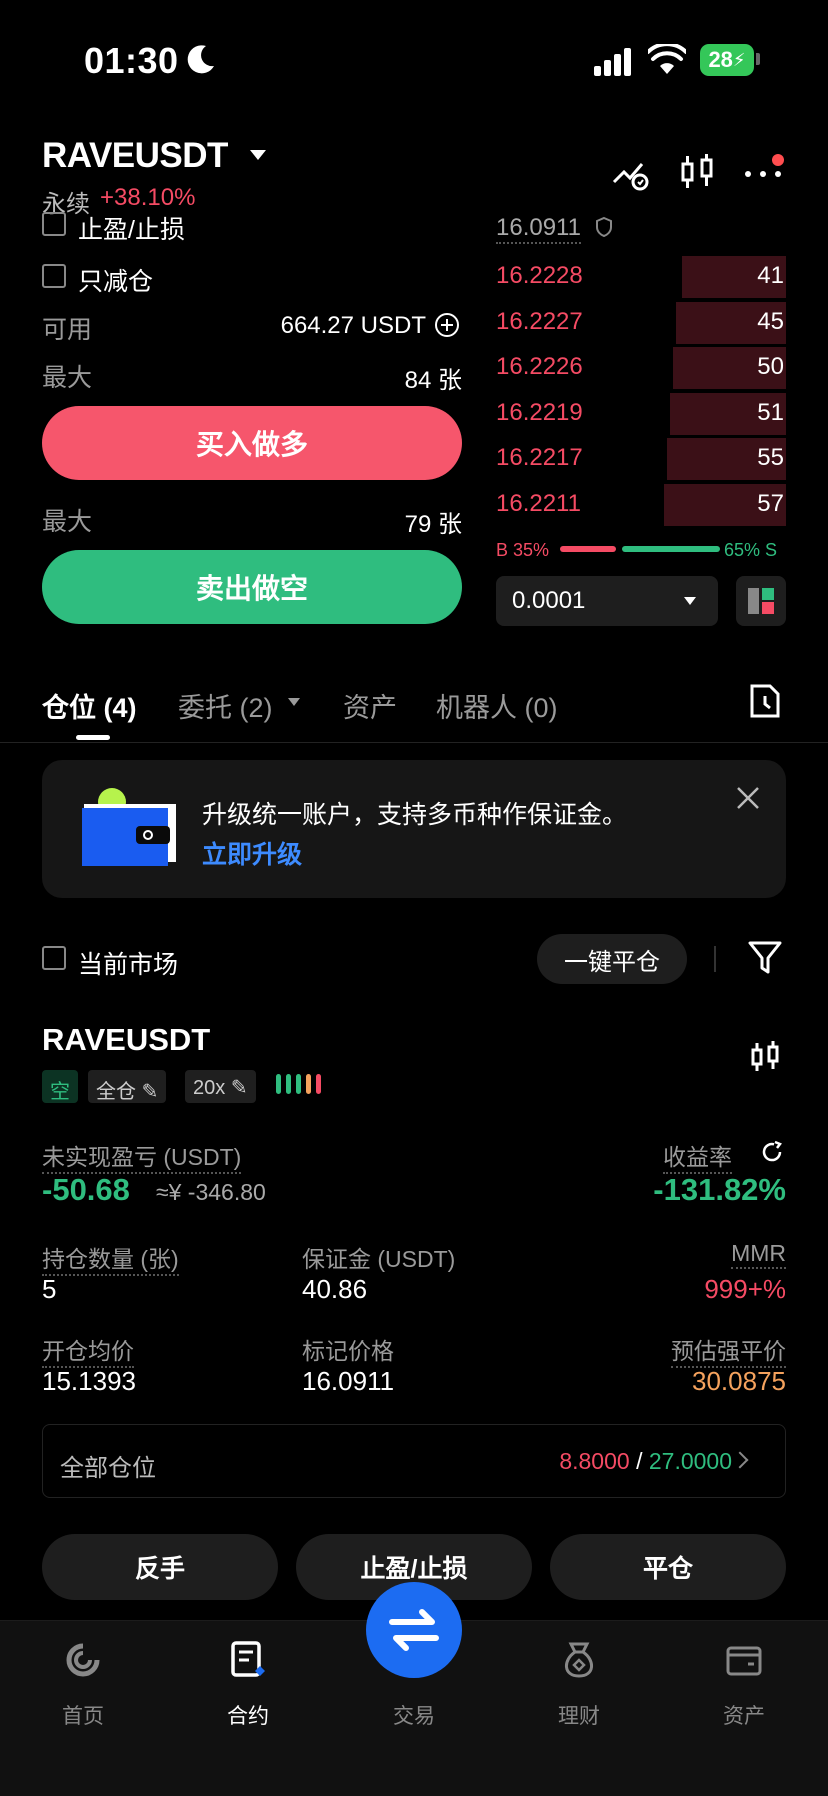  I want to click on ask-quantity: 57, so click(770, 503).